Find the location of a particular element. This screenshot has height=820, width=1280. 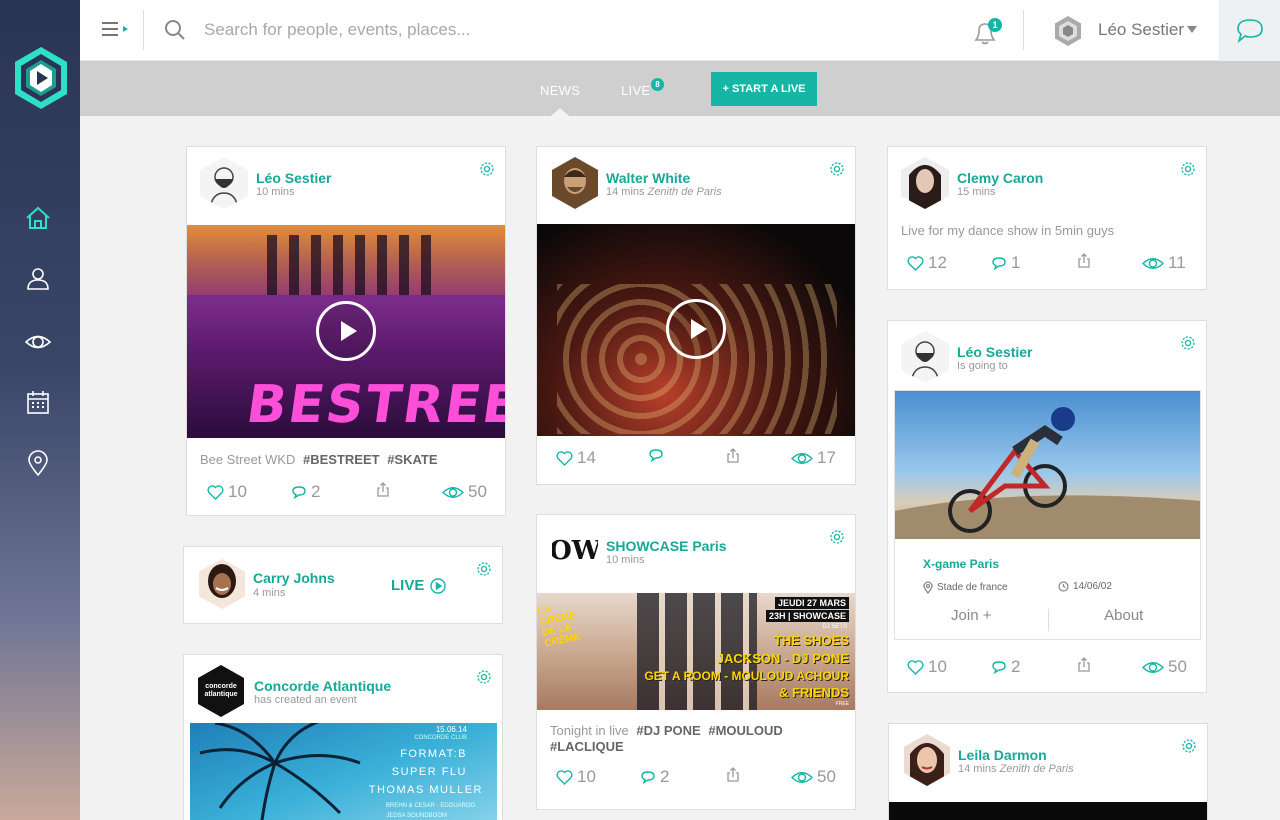

hashtag: #LACLIQUE is located at coordinates (587, 746).